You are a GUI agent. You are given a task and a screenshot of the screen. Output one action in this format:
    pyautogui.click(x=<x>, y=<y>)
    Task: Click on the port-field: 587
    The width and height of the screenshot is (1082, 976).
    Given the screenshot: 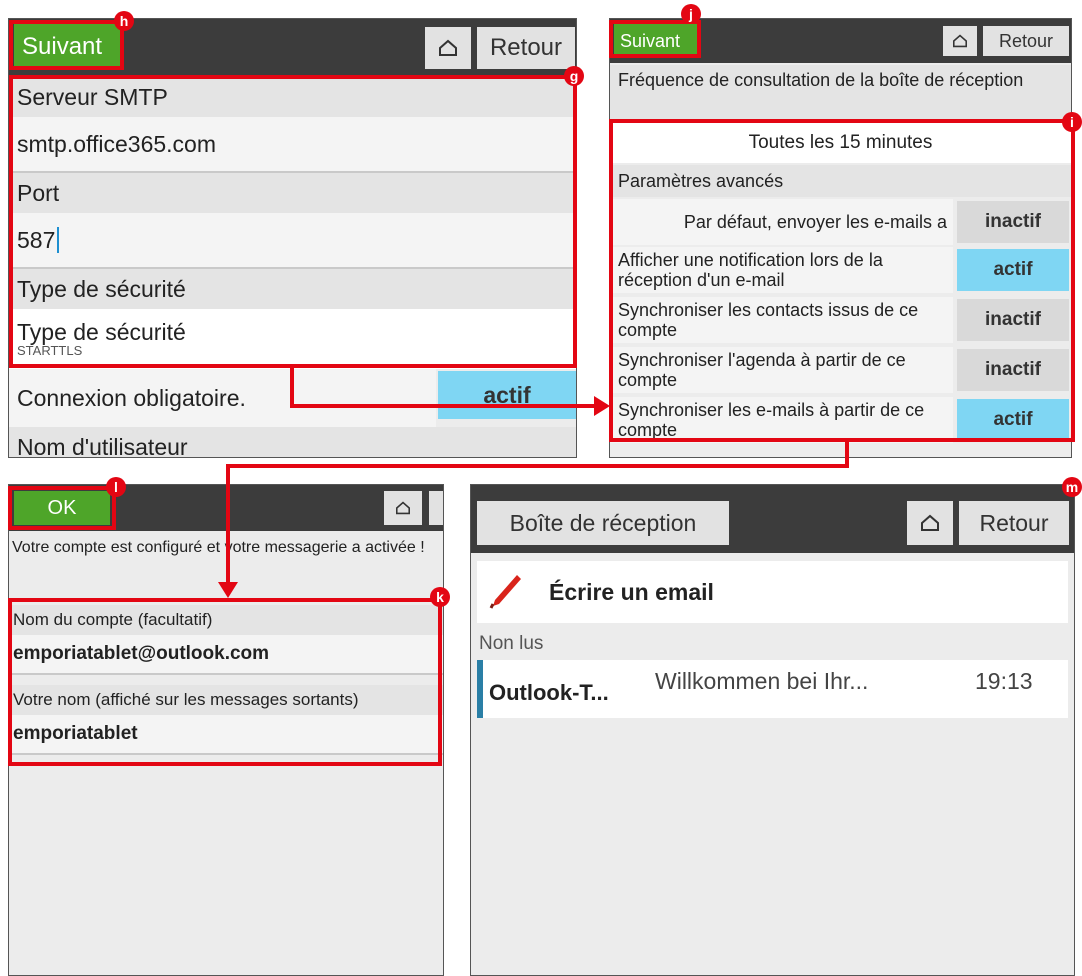 What is the action you would take?
    pyautogui.click(x=292, y=241)
    